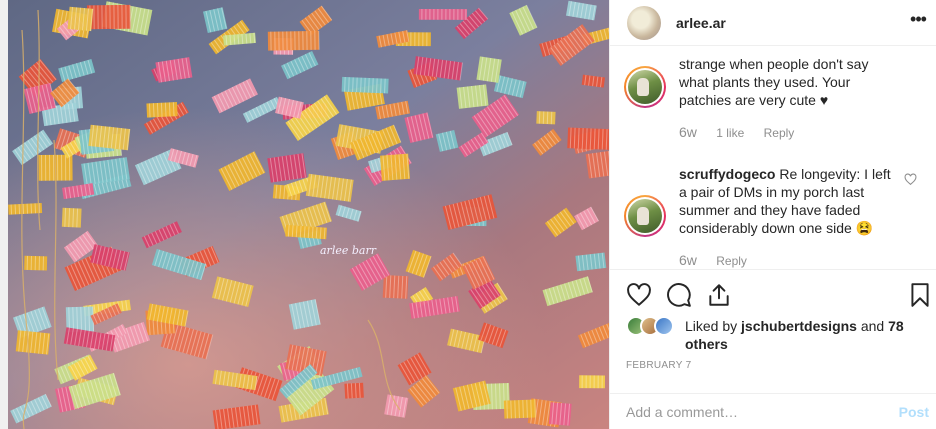 The height and width of the screenshot is (429, 936). I want to click on photo-watermark: arlee barr, so click(348, 250).